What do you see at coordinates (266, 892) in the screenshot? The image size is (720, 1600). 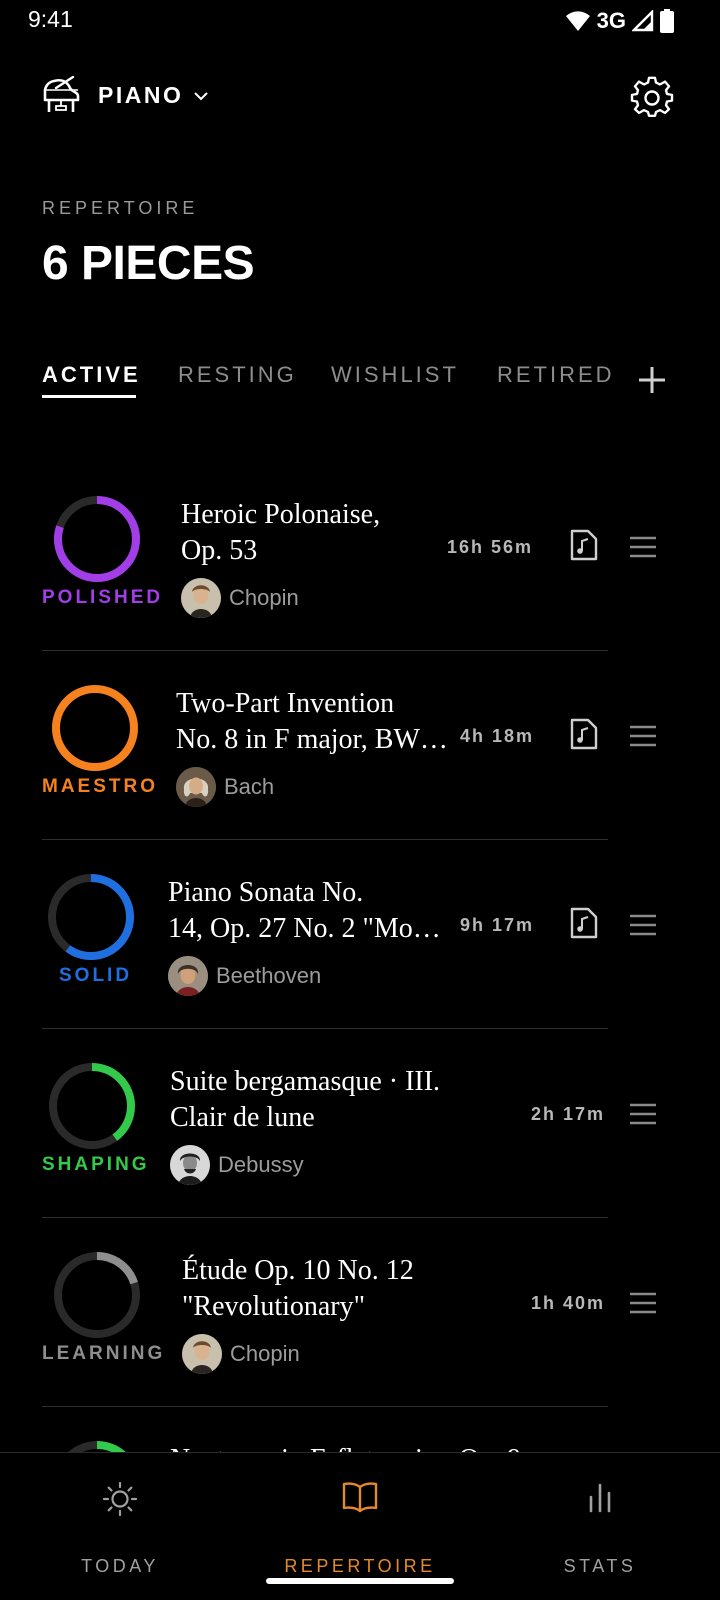 I see `piece-title-line: Piano Sonata No.` at bounding box center [266, 892].